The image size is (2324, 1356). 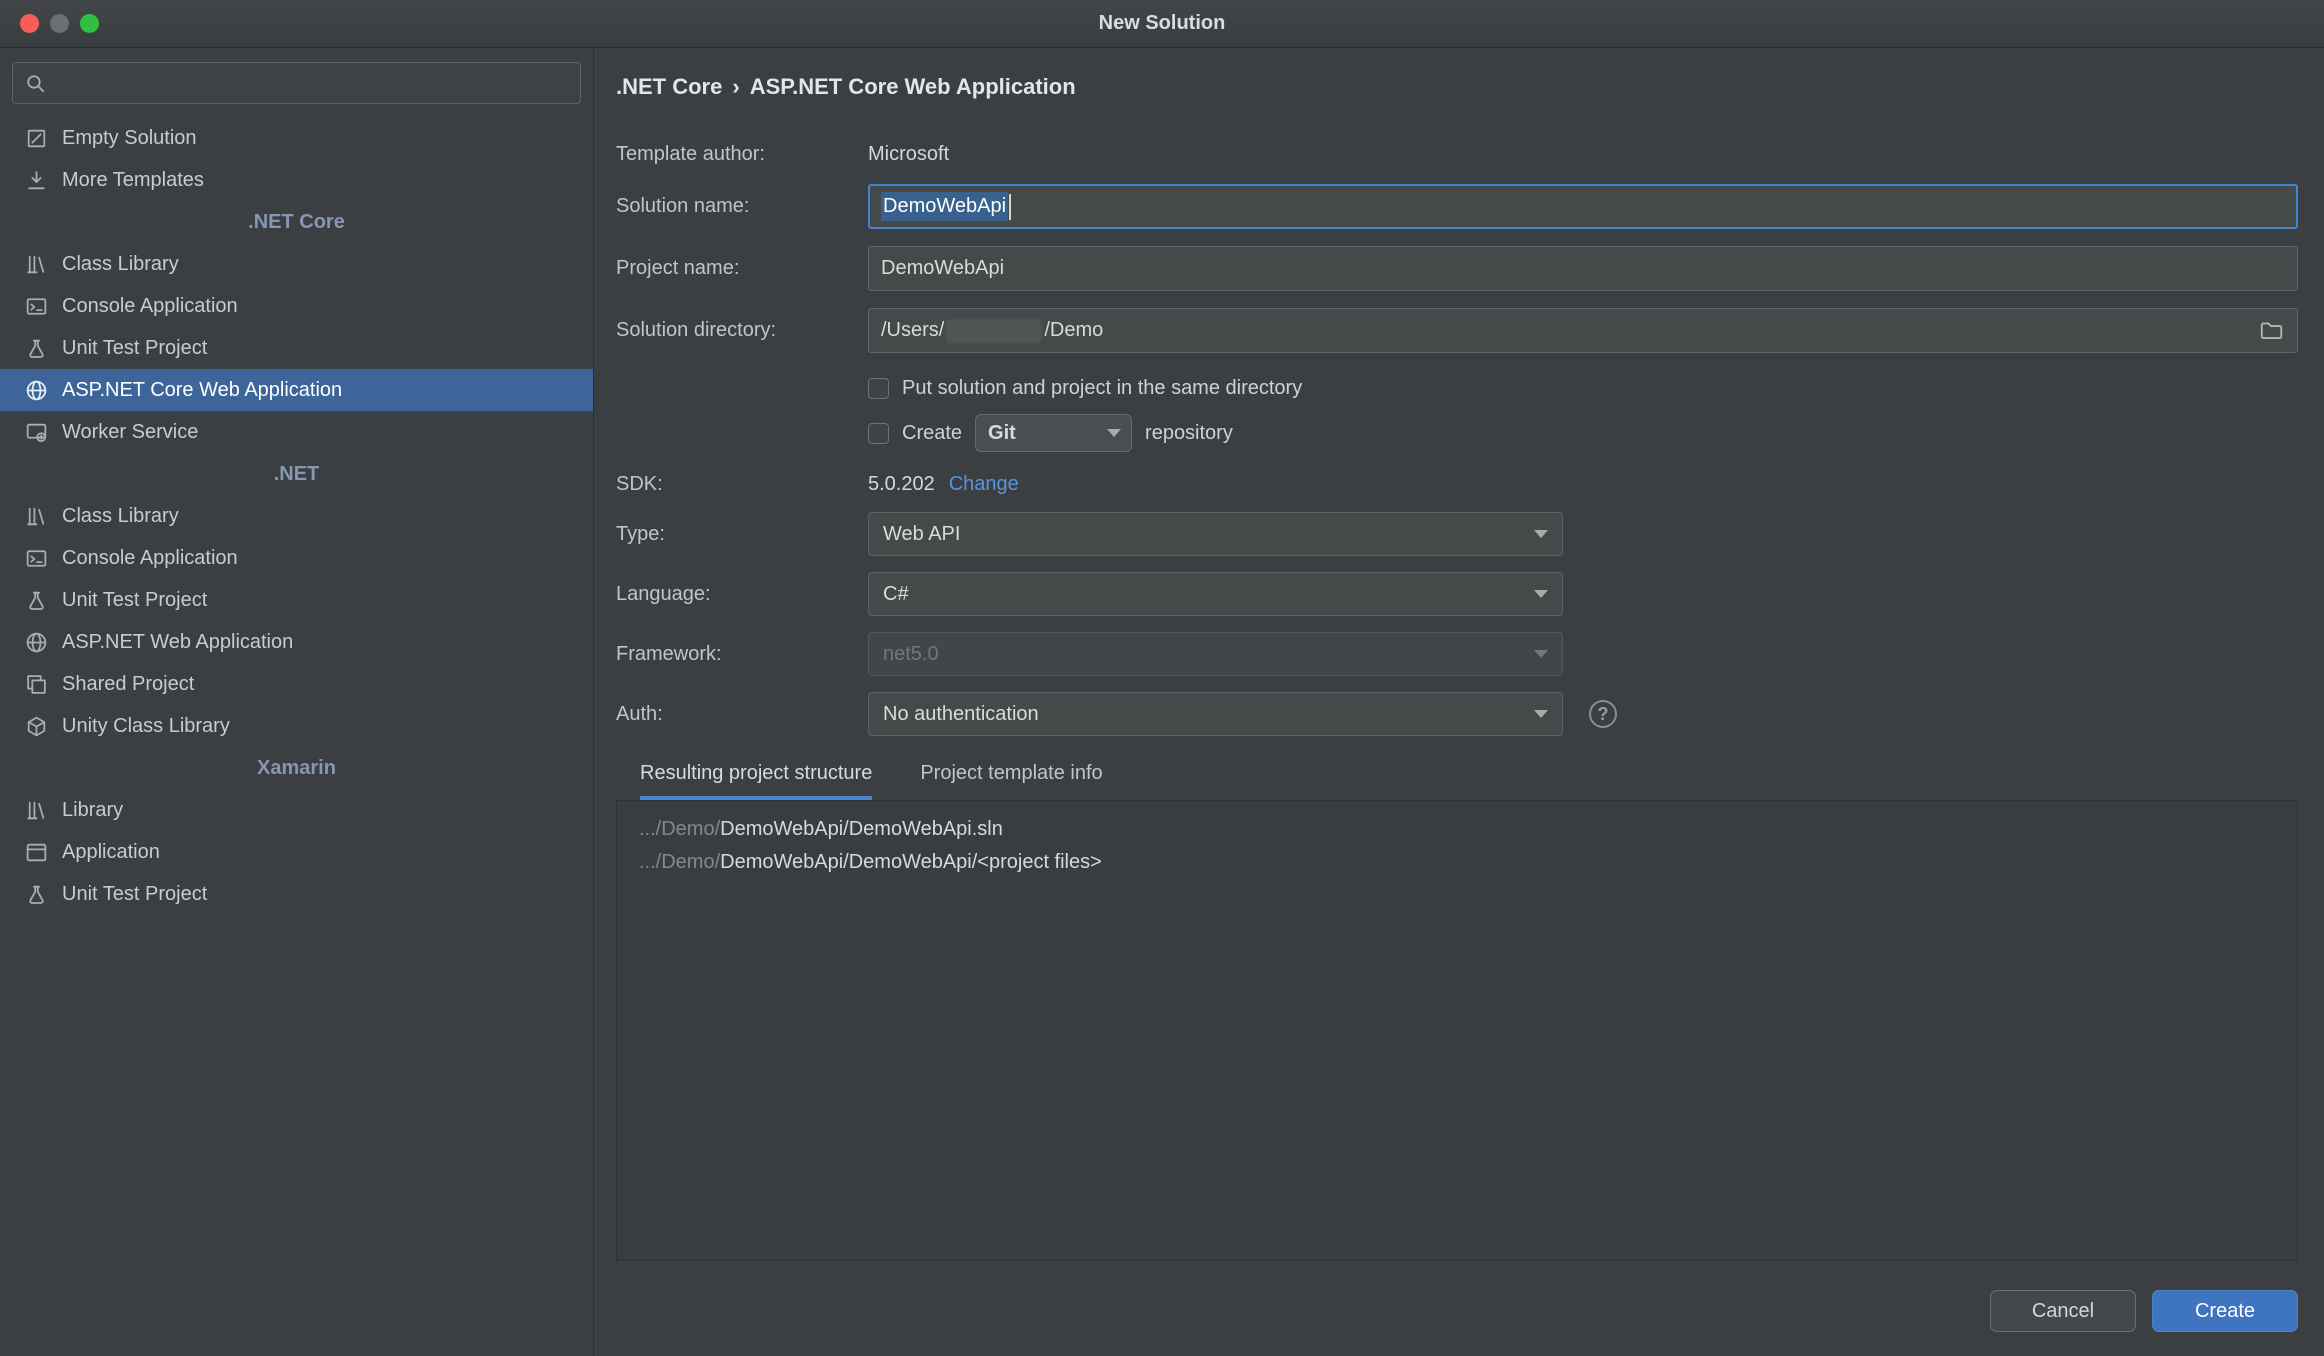 What do you see at coordinates (901, 483) in the screenshot?
I see `sdk-value: 5.0.202` at bounding box center [901, 483].